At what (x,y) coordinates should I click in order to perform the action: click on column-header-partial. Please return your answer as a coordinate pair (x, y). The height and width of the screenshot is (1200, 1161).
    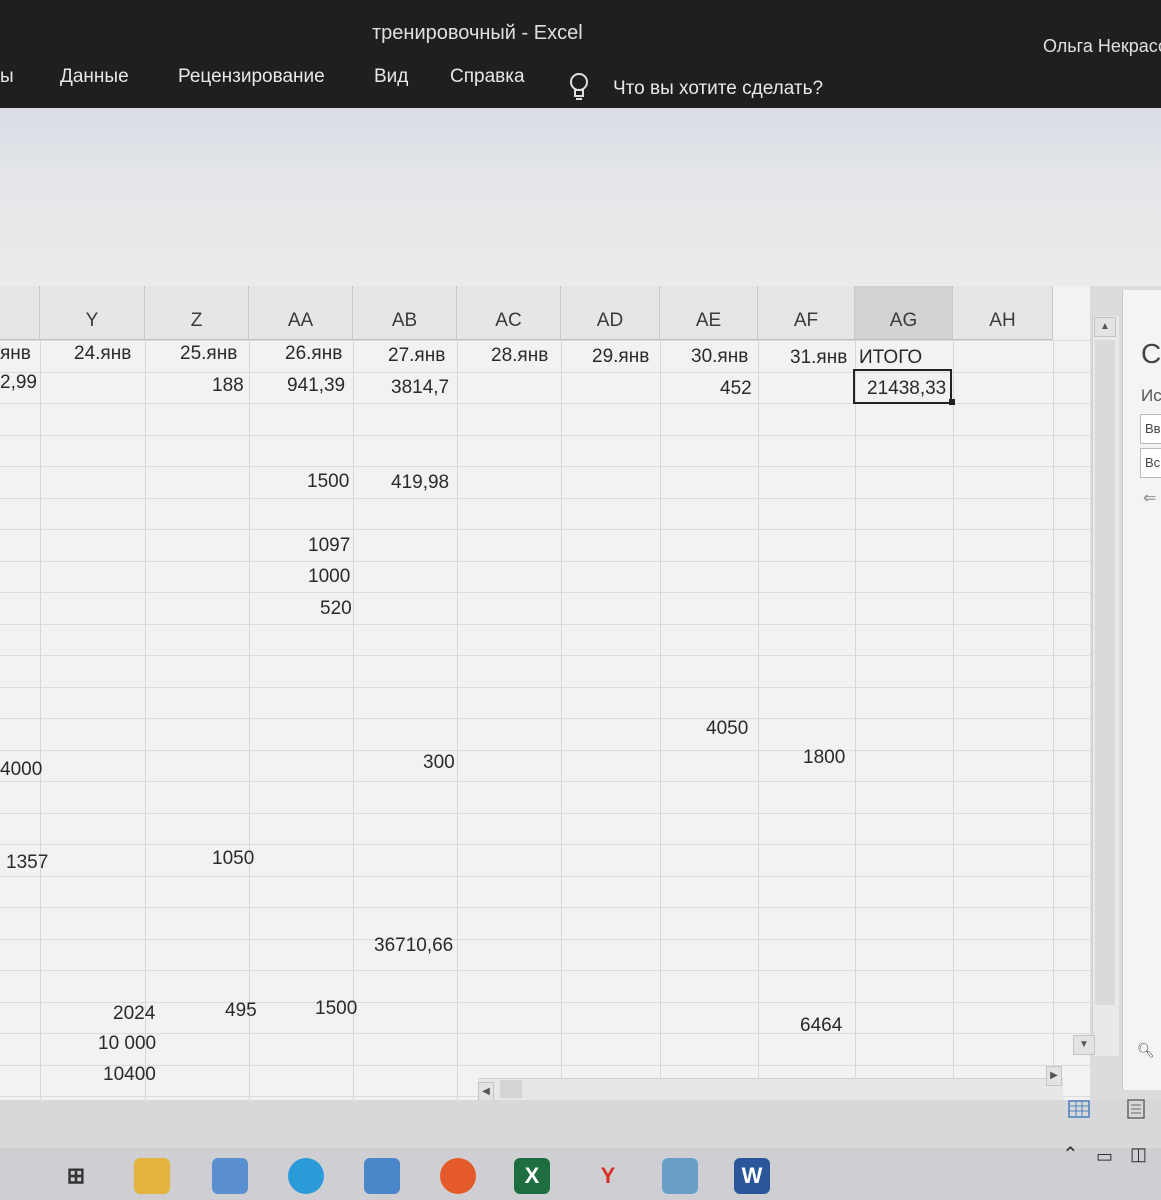
    Looking at the image, I should click on (20, 313).